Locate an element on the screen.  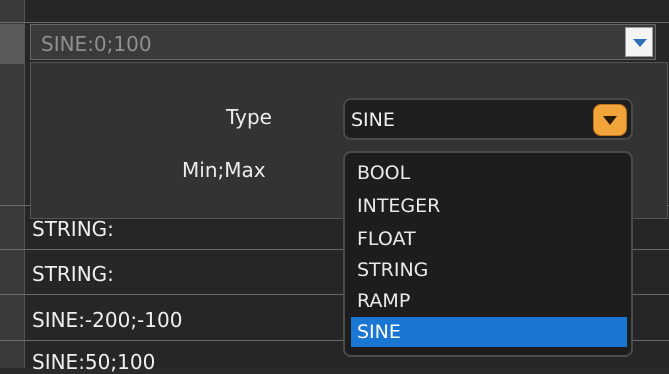
dropdown-option-sine: SINE is located at coordinates (489, 332).